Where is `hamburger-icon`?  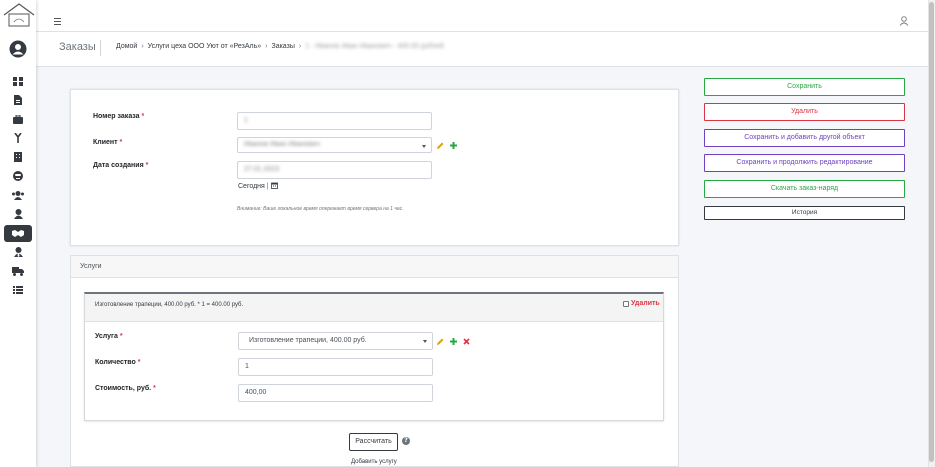 hamburger-icon is located at coordinates (59, 18).